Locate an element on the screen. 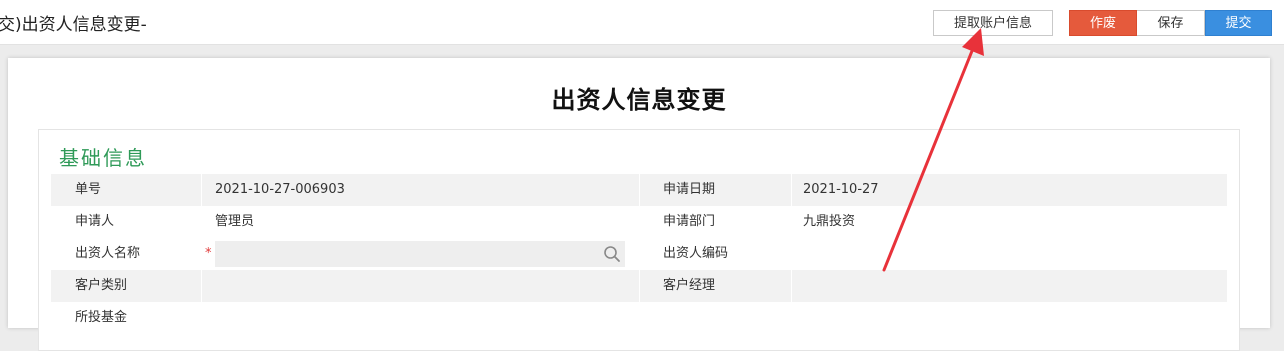 This screenshot has height=351, width=1284. top-toolbar: 交)出资人信息变更- 提取账户信息 作废 保存 提交 is located at coordinates (642, 22).